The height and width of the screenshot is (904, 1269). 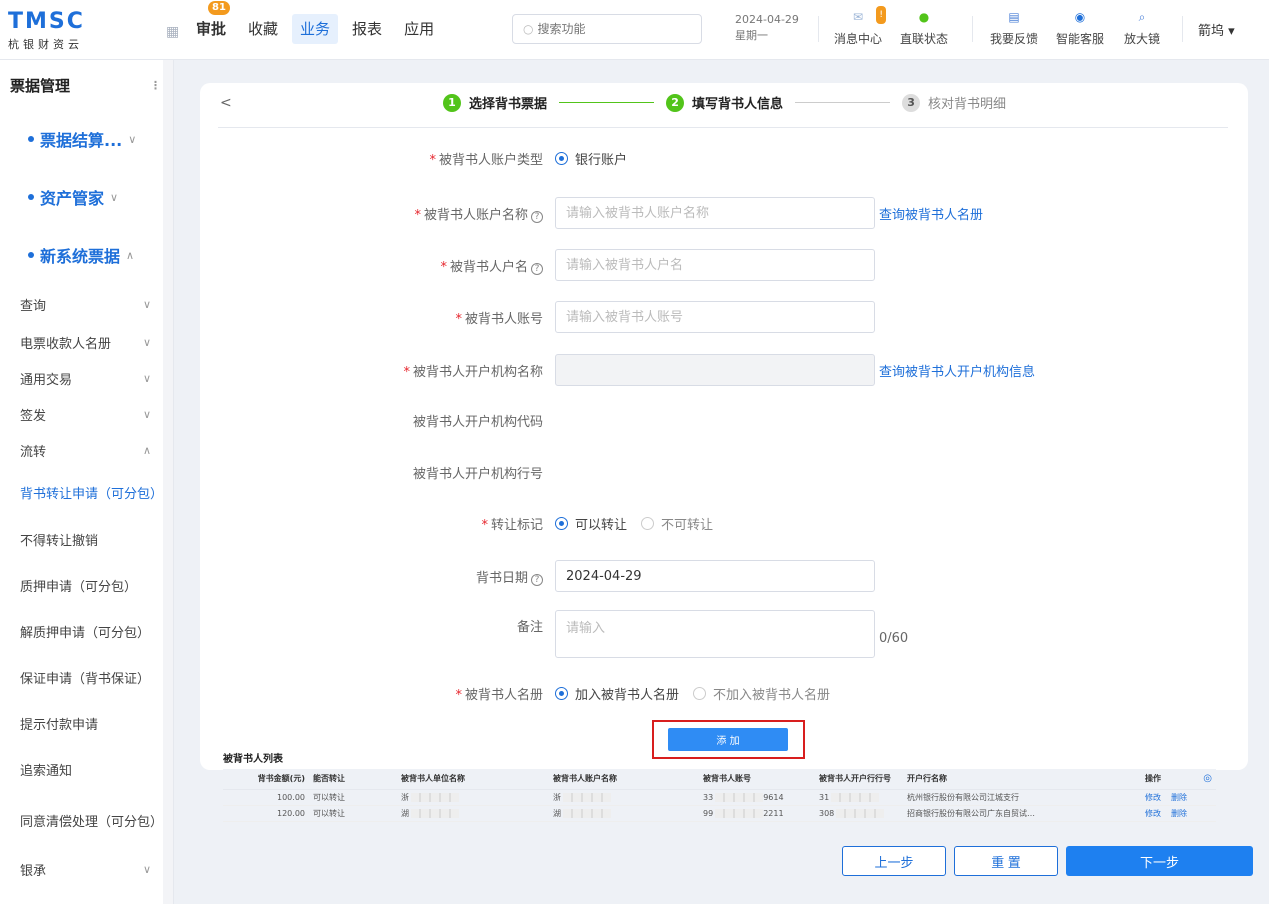 What do you see at coordinates (1014, 17) in the screenshot?
I see `feedback-icon: ▤` at bounding box center [1014, 17].